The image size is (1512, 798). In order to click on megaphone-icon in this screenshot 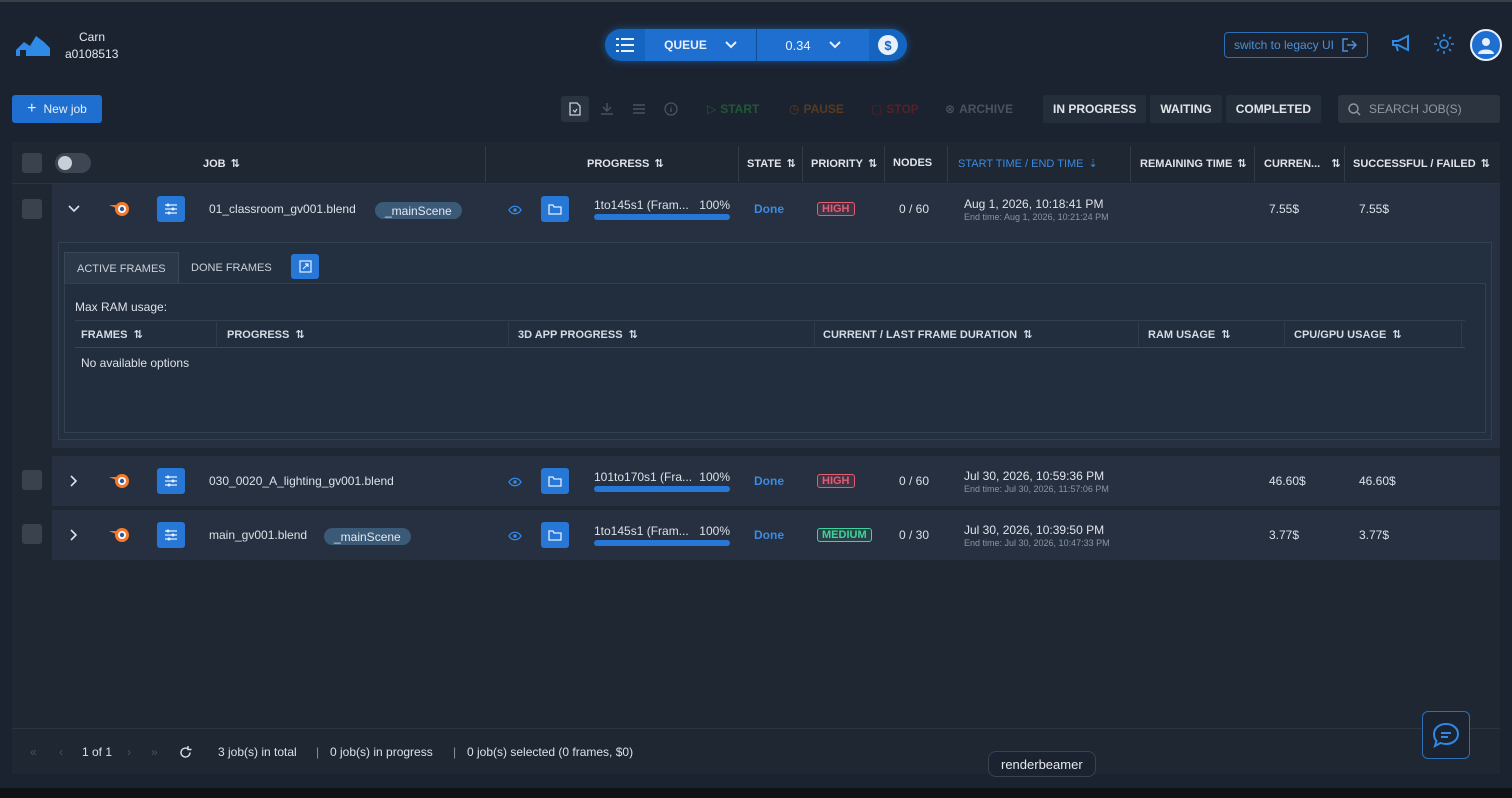, I will do `click(1402, 44)`.